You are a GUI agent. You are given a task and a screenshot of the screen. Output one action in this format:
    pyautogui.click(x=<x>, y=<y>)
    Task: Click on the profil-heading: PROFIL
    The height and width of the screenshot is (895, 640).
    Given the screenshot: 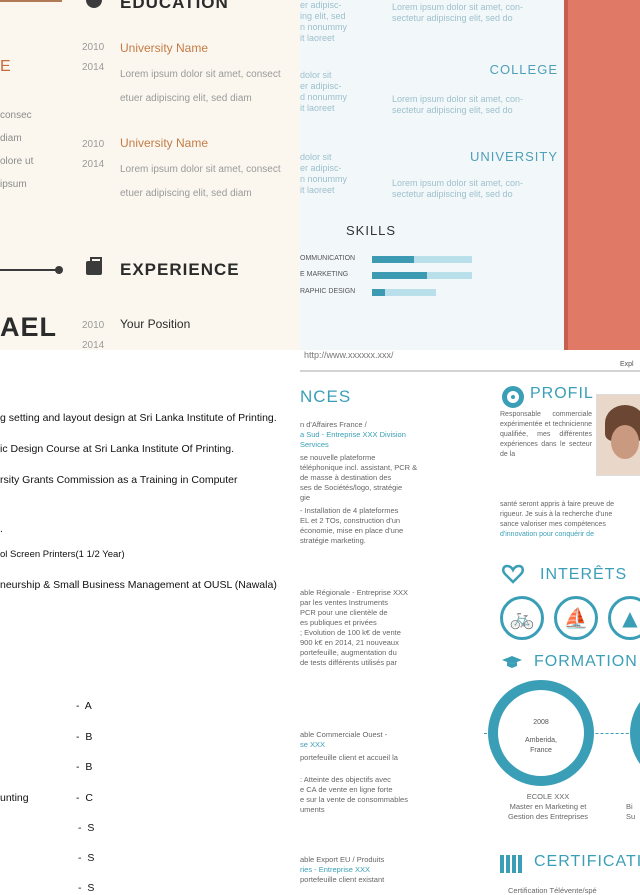 What is the action you would take?
    pyautogui.click(x=562, y=393)
    